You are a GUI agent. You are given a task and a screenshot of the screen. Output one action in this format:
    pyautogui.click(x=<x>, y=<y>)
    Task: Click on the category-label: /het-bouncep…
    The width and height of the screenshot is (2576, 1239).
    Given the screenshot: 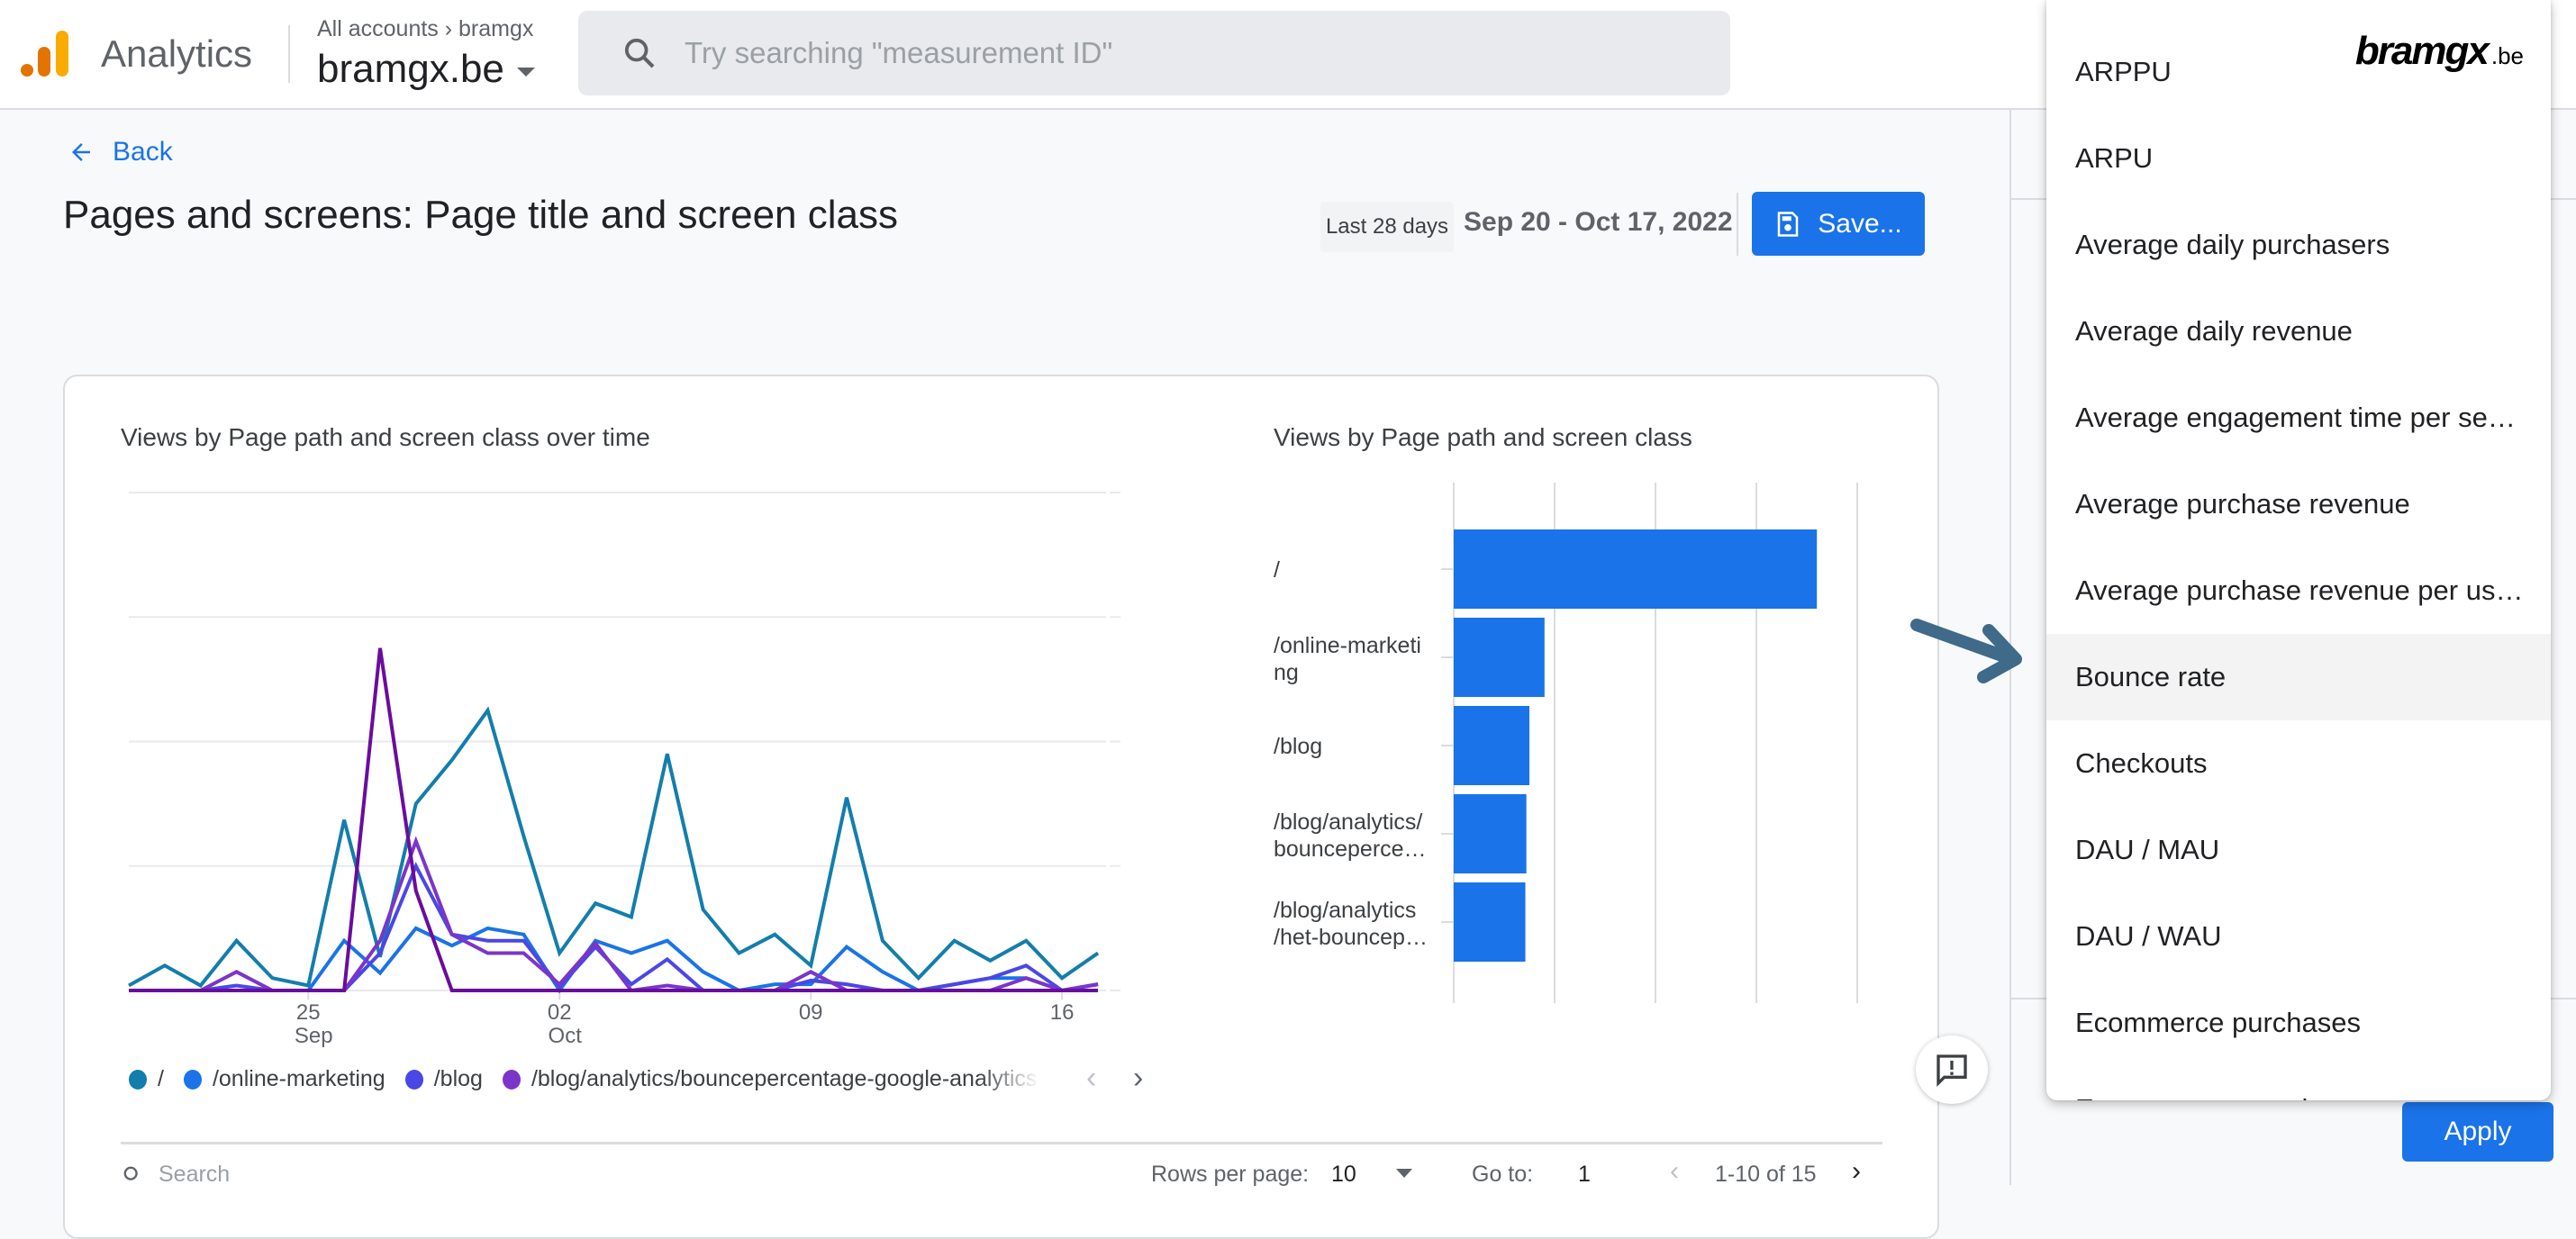 What is the action you would take?
    pyautogui.click(x=1351, y=938)
    